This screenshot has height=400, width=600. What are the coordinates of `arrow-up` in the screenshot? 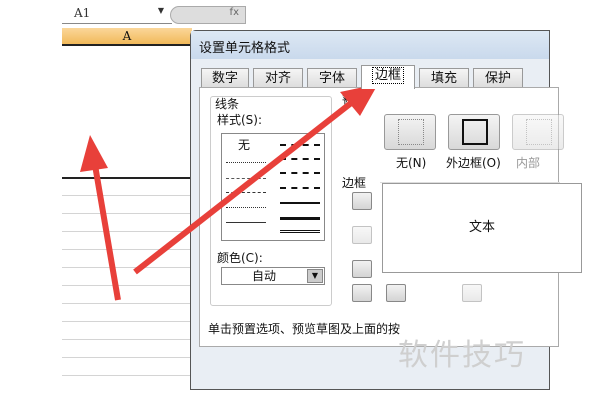 It's located at (100, 218).